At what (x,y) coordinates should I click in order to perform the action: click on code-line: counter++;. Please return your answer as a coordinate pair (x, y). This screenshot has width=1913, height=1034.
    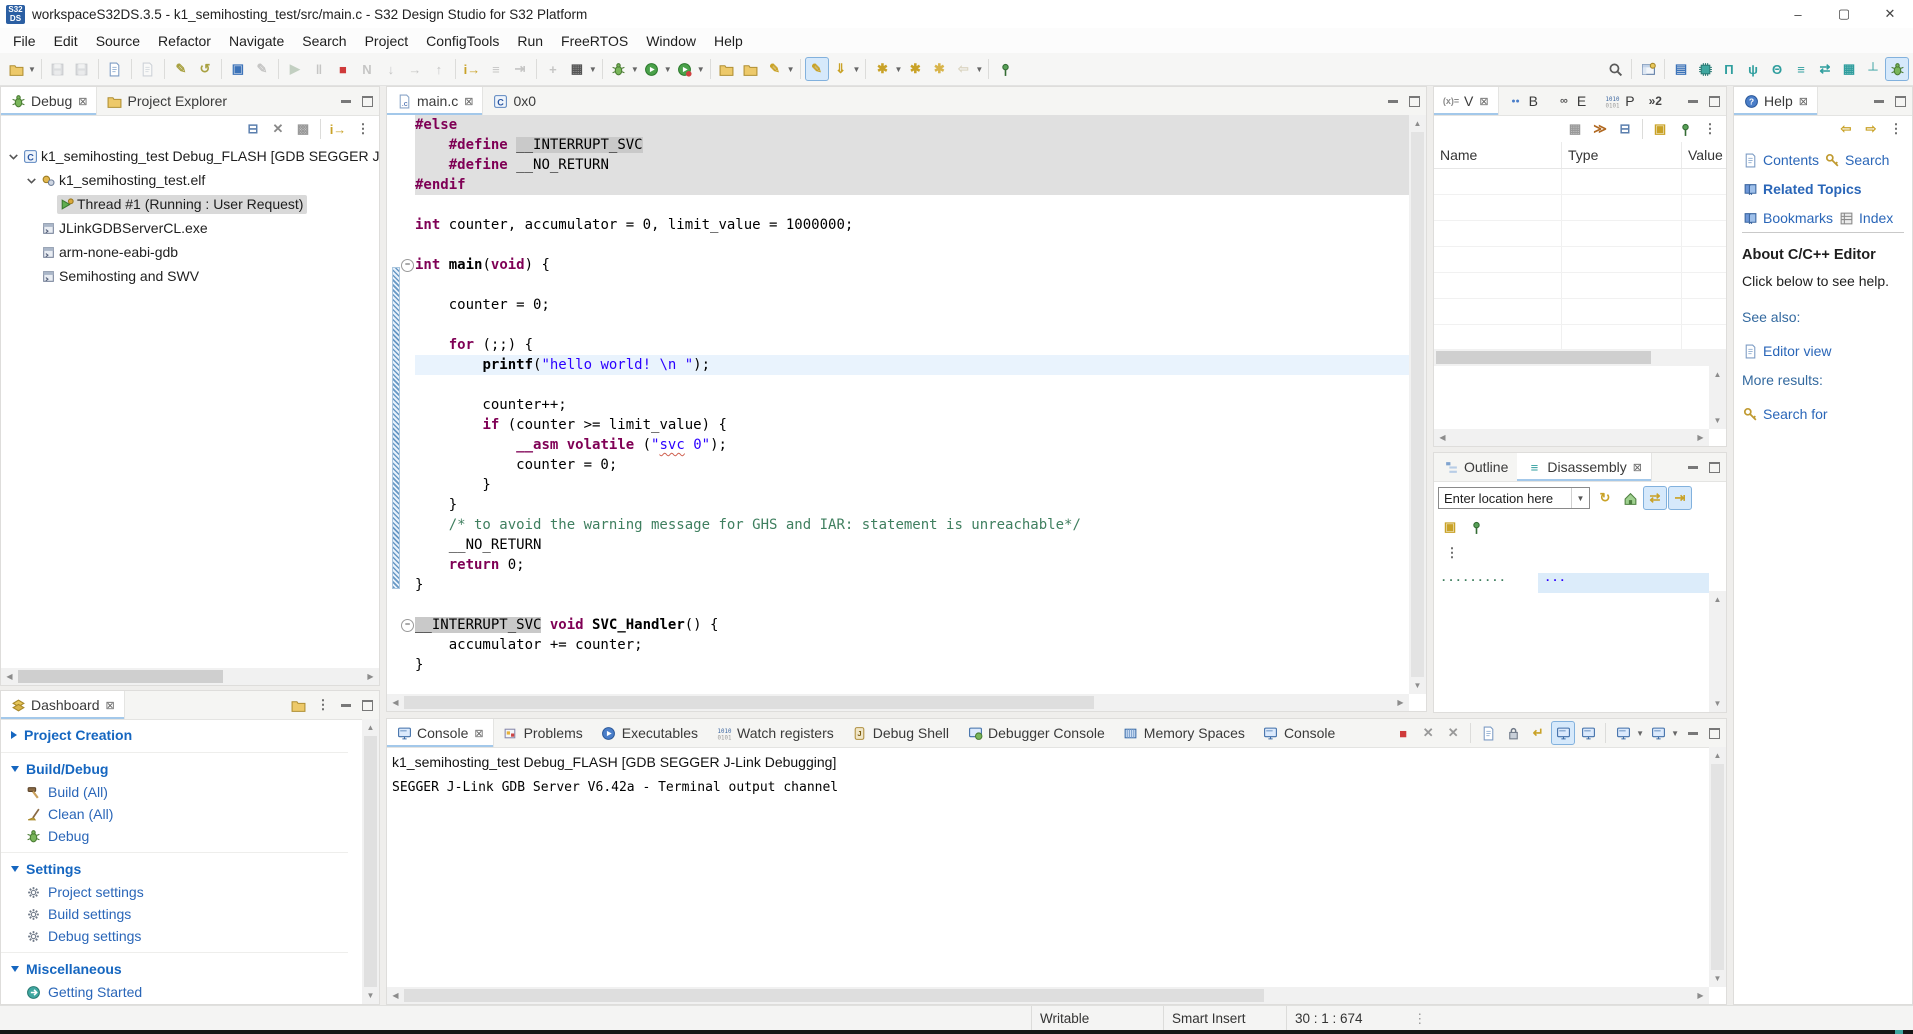
    Looking at the image, I should click on (898, 405).